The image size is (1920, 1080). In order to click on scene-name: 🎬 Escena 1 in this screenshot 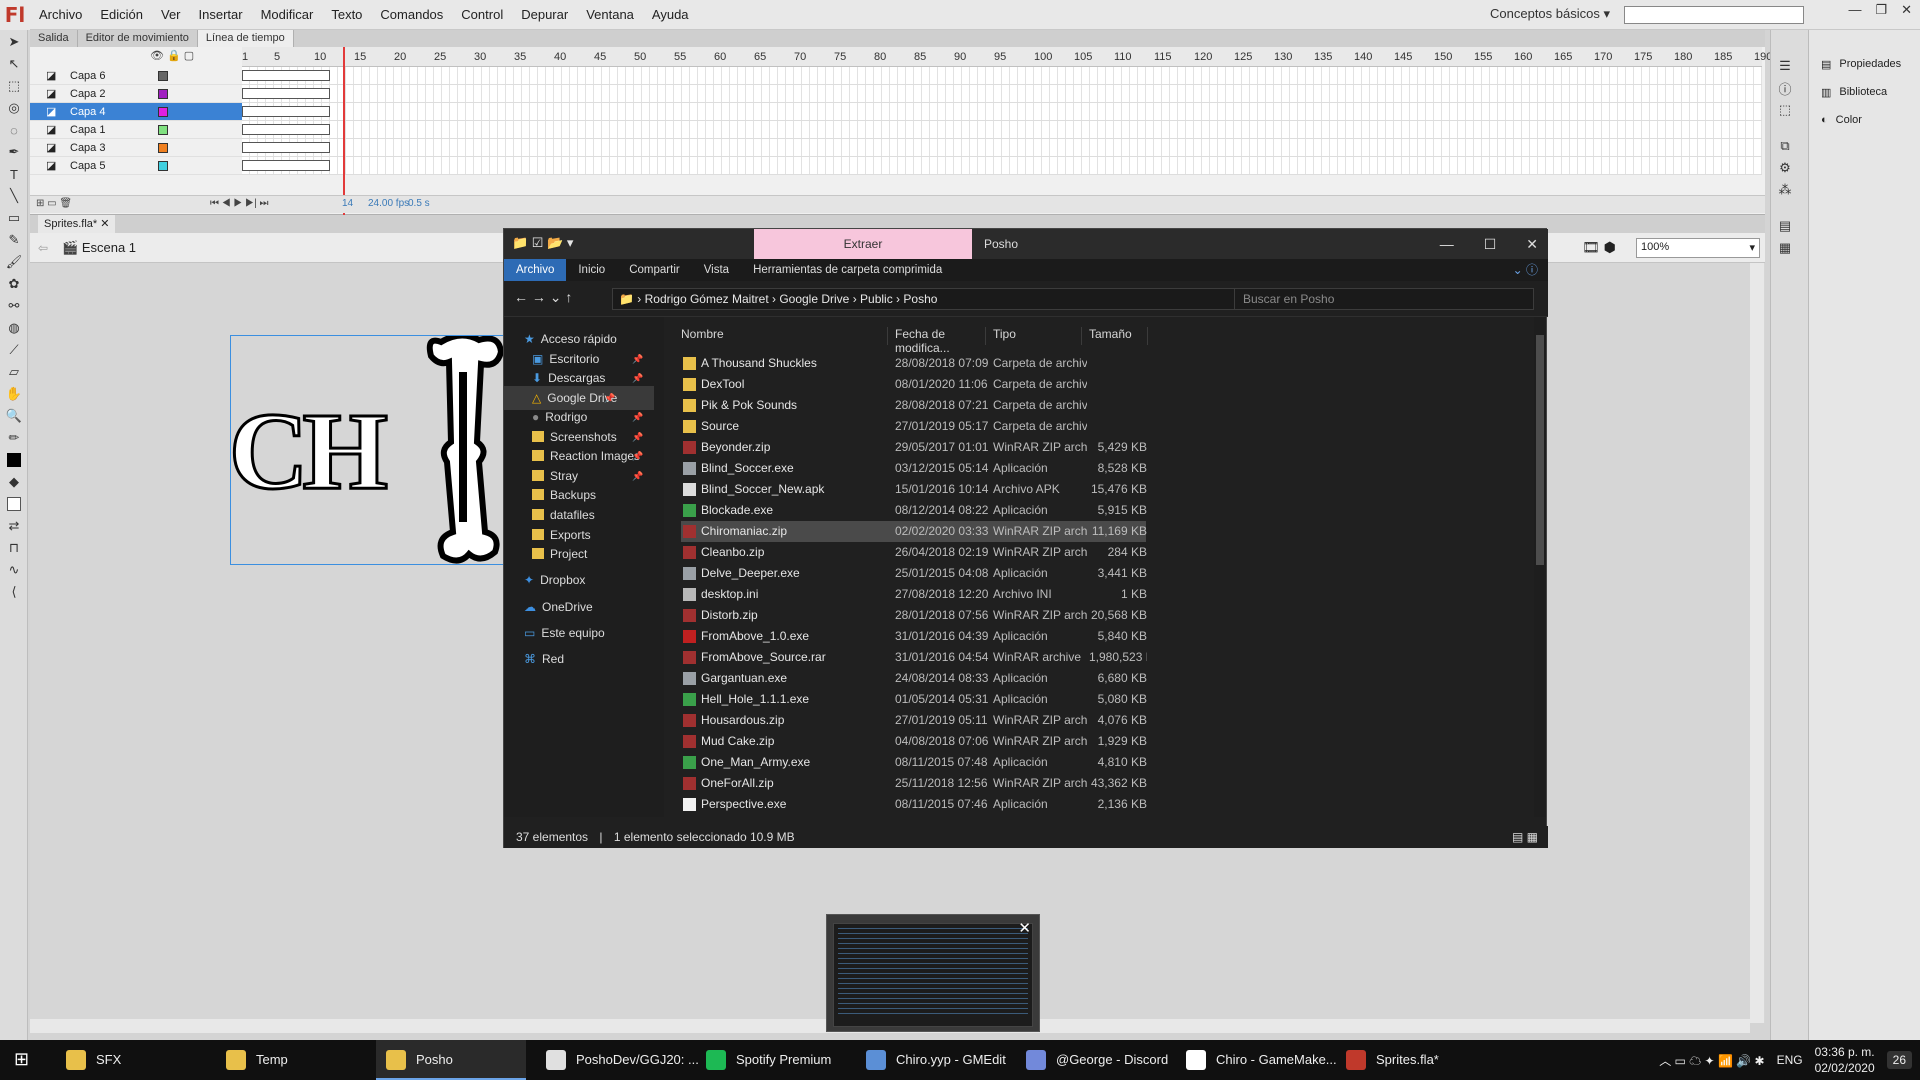, I will do `click(99, 248)`.